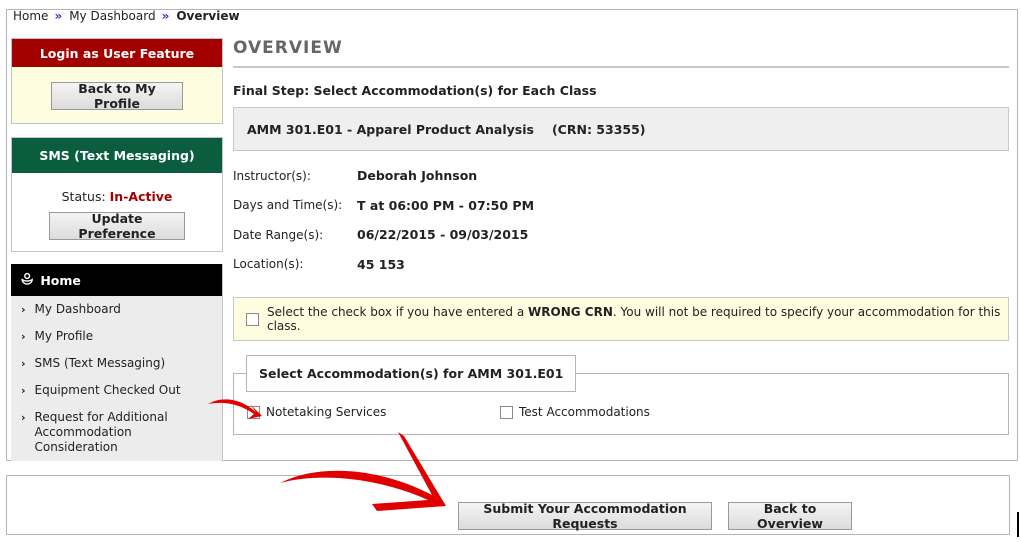 The width and height of the screenshot is (1021, 542). Describe the element at coordinates (272, 175) in the screenshot. I see `info-label: Instructor(s):` at that location.